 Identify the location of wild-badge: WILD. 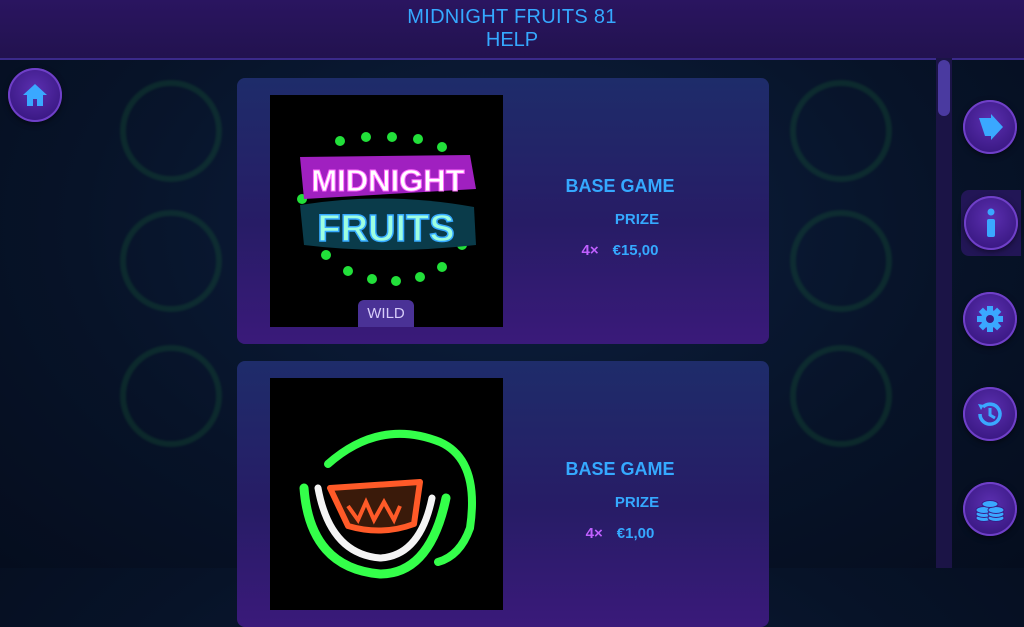
(386, 313).